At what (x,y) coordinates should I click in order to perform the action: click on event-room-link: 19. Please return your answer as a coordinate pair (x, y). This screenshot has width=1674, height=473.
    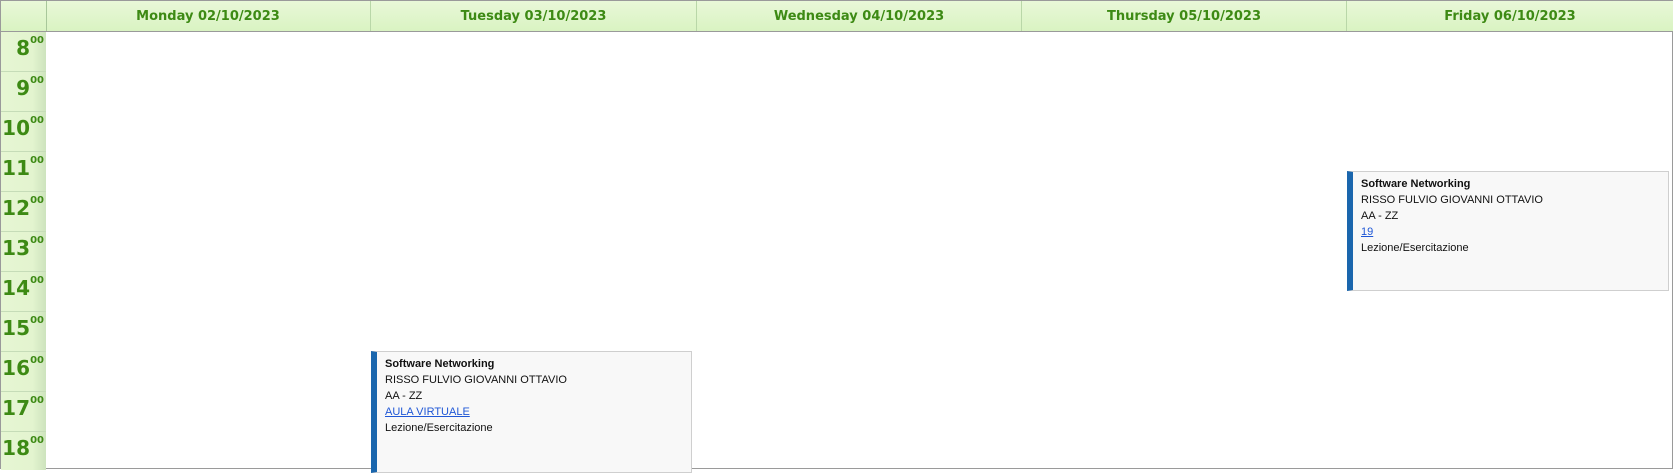
    Looking at the image, I should click on (1367, 232).